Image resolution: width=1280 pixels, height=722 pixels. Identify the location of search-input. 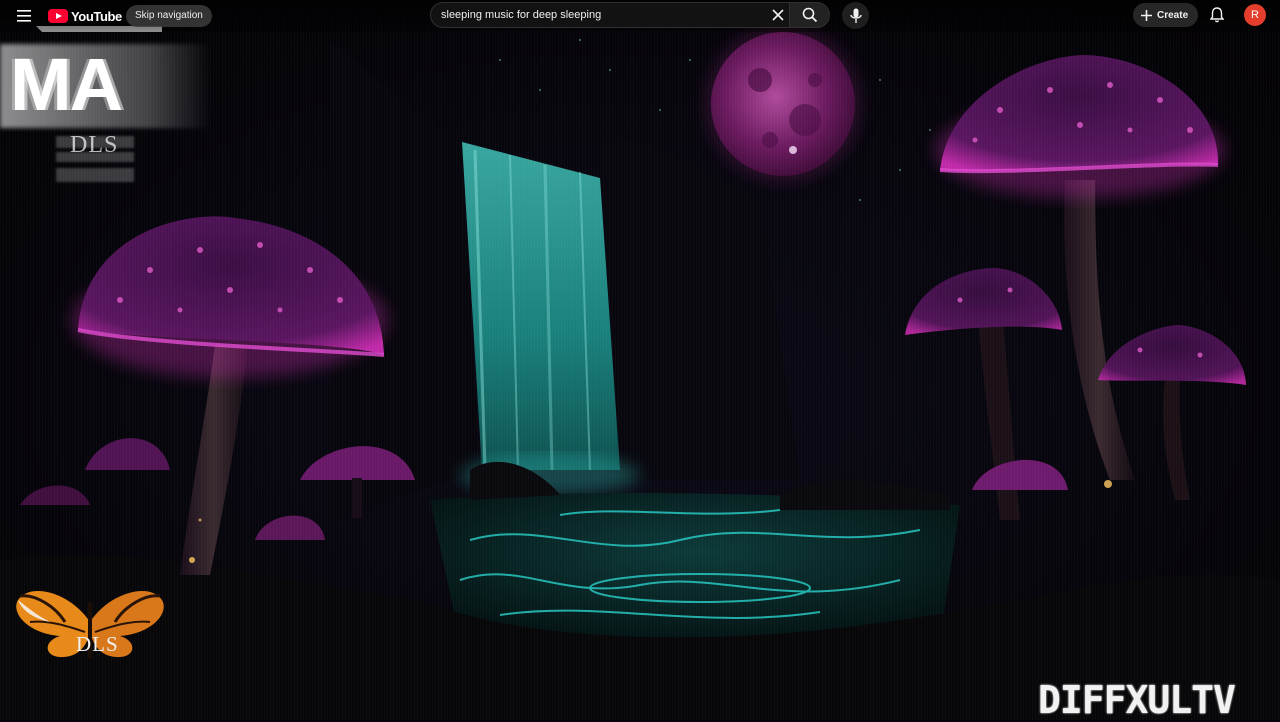
(601, 15).